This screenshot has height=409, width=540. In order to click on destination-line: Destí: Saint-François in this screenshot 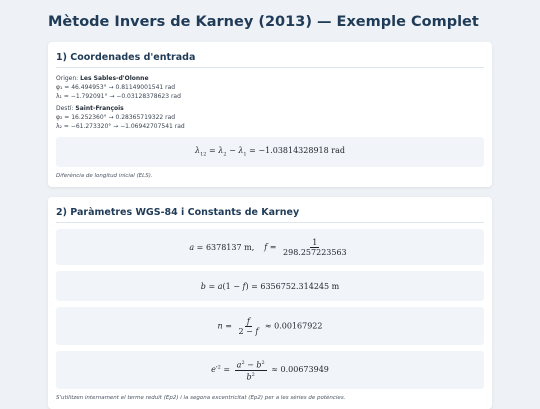, I will do `click(270, 108)`.